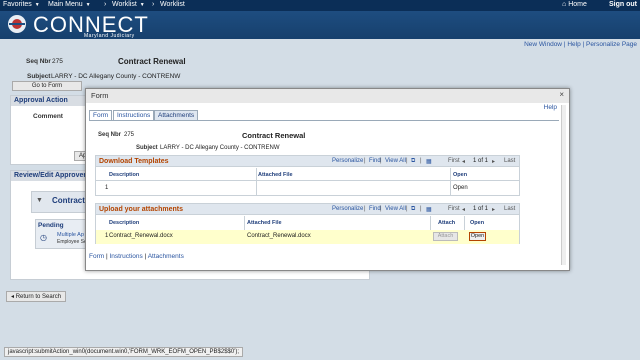  What do you see at coordinates (324, 120) in the screenshot?
I see `tab-divider` at bounding box center [324, 120].